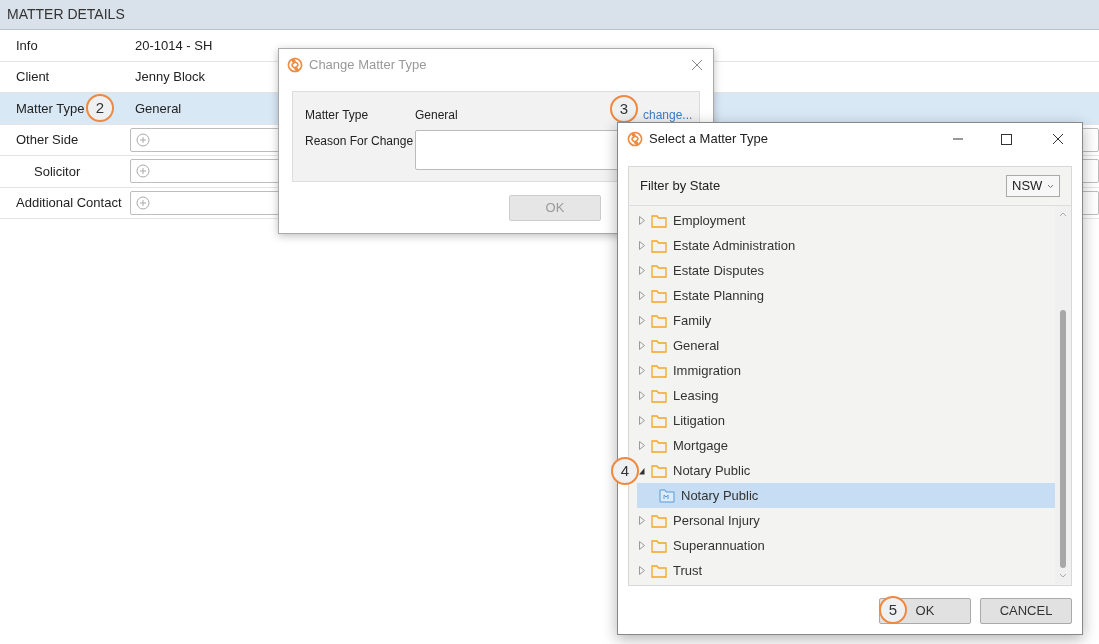  I want to click on tree-label: Estate Disputes, so click(719, 270).